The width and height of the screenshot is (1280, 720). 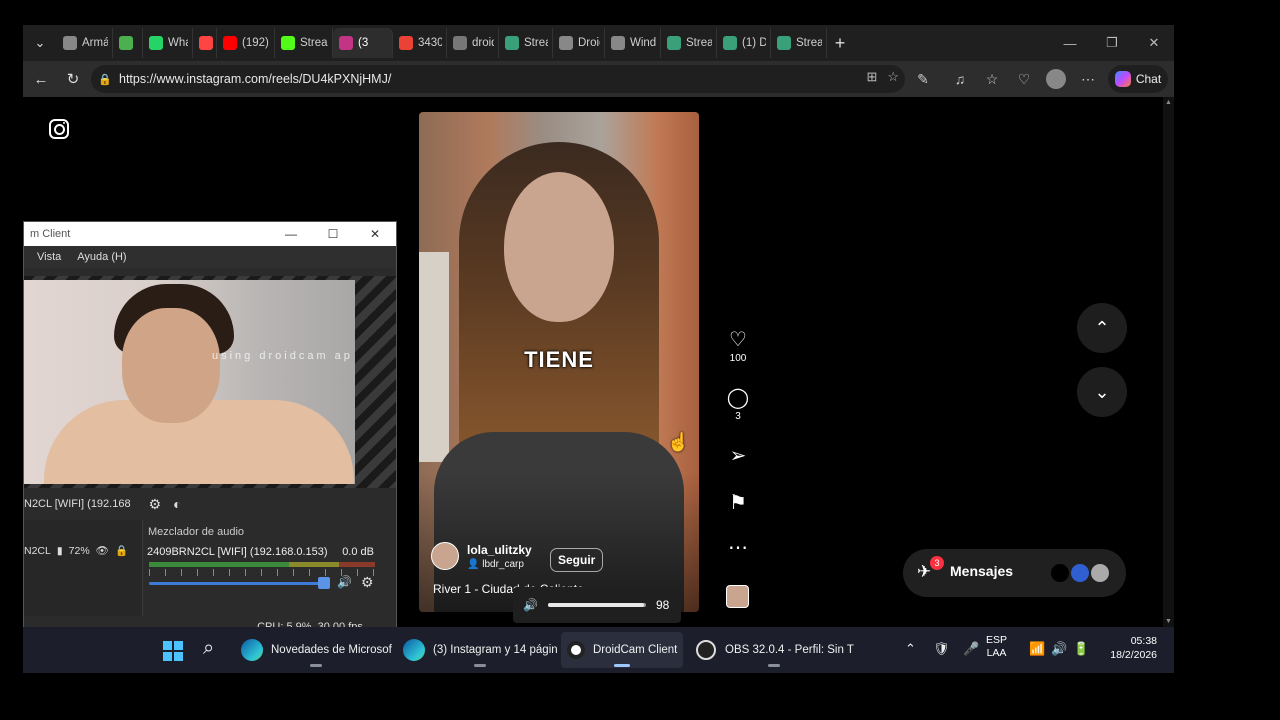 I want to click on browser-tab: (3, so click(x=363, y=43).